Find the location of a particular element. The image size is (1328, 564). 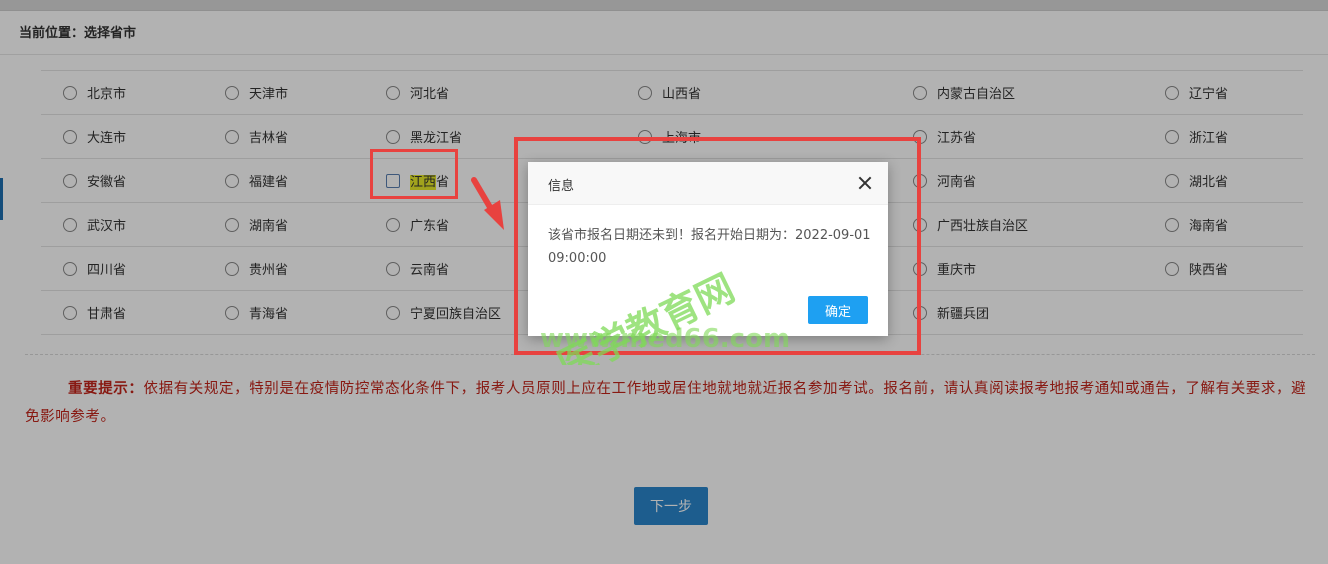

dialog-title: 信息 is located at coordinates (561, 186).